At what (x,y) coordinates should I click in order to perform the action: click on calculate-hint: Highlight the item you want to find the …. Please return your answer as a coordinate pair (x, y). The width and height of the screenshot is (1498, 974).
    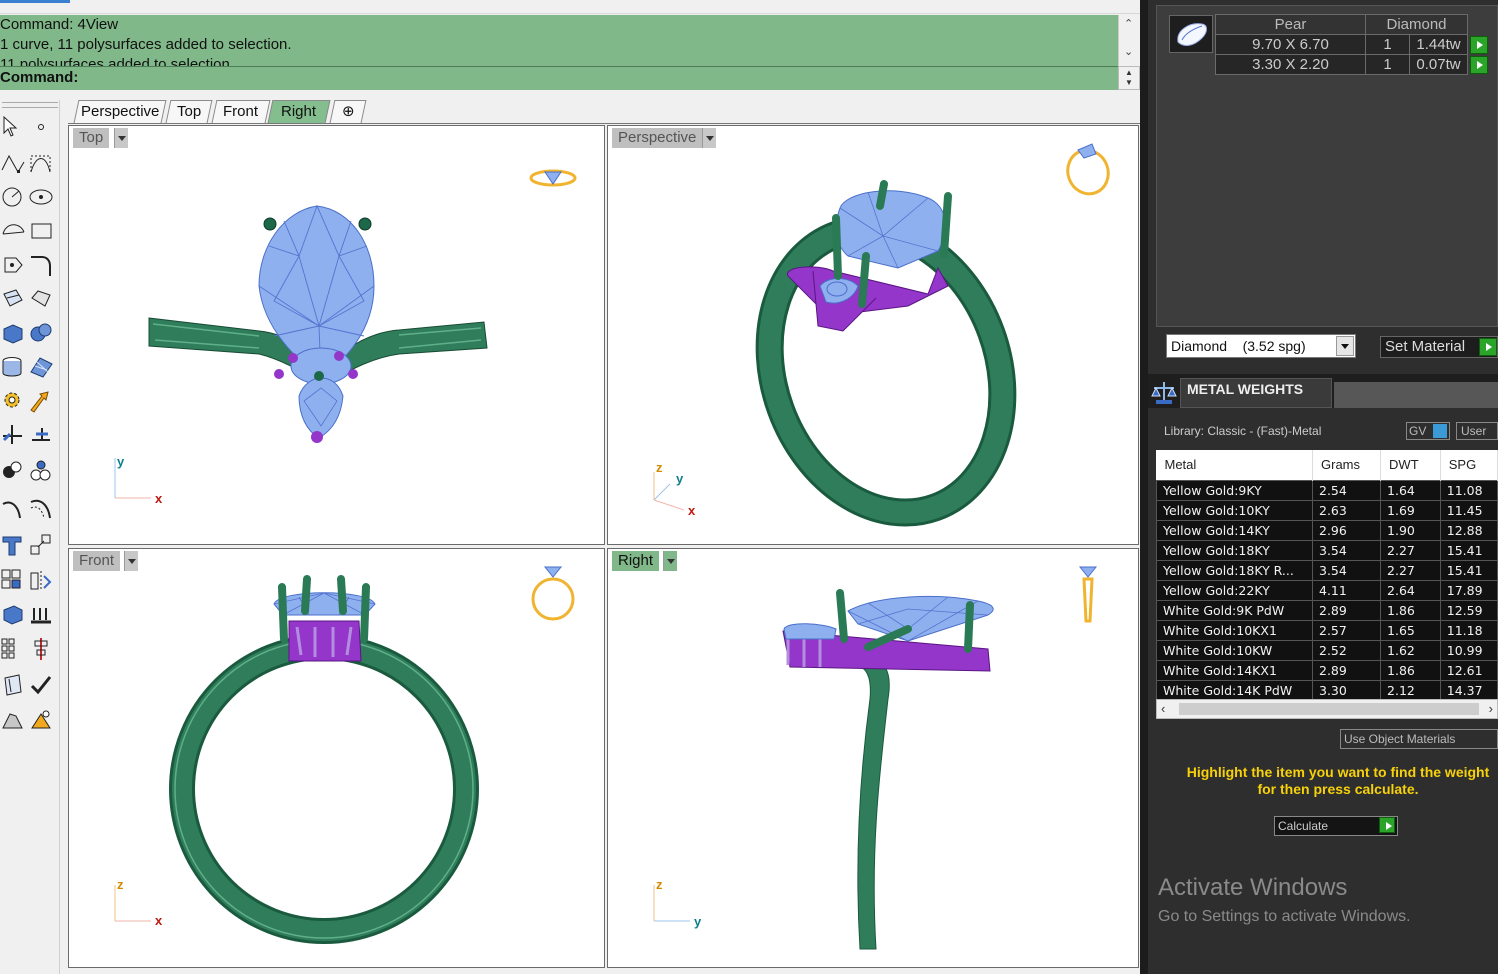
    Looking at the image, I should click on (1334, 781).